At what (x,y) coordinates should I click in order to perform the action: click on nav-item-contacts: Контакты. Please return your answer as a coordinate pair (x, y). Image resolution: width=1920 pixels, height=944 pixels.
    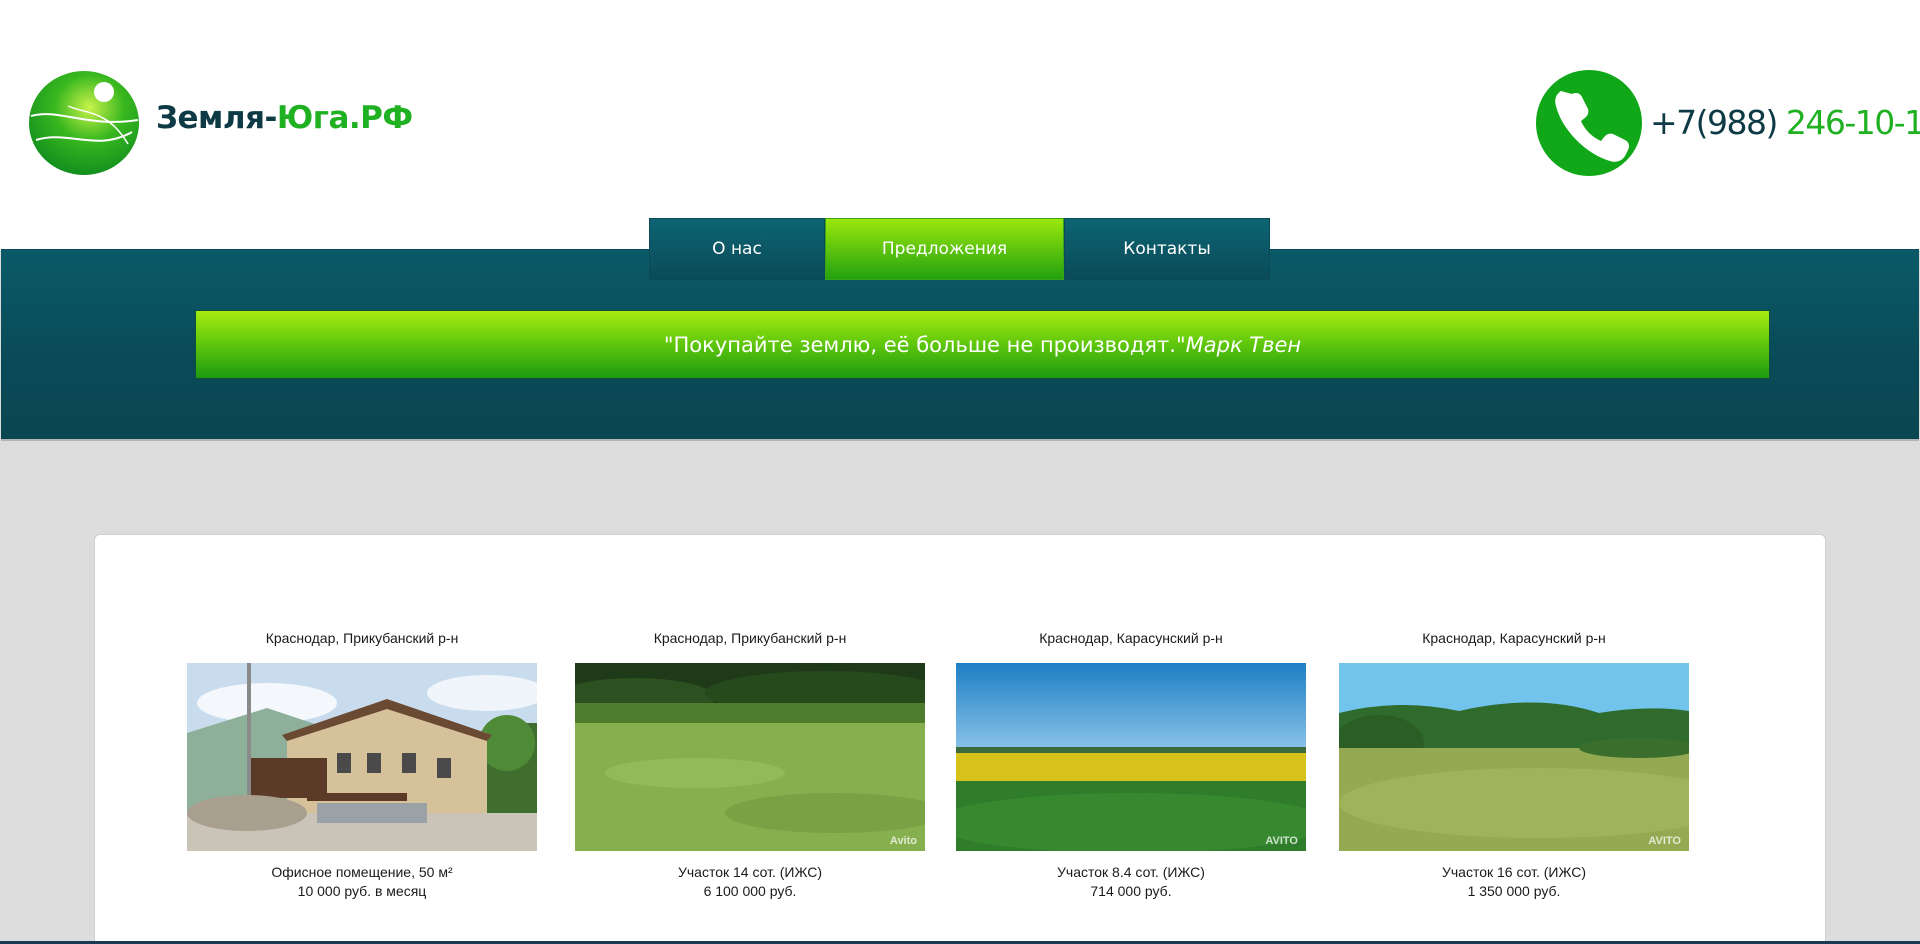
    Looking at the image, I should click on (1167, 249).